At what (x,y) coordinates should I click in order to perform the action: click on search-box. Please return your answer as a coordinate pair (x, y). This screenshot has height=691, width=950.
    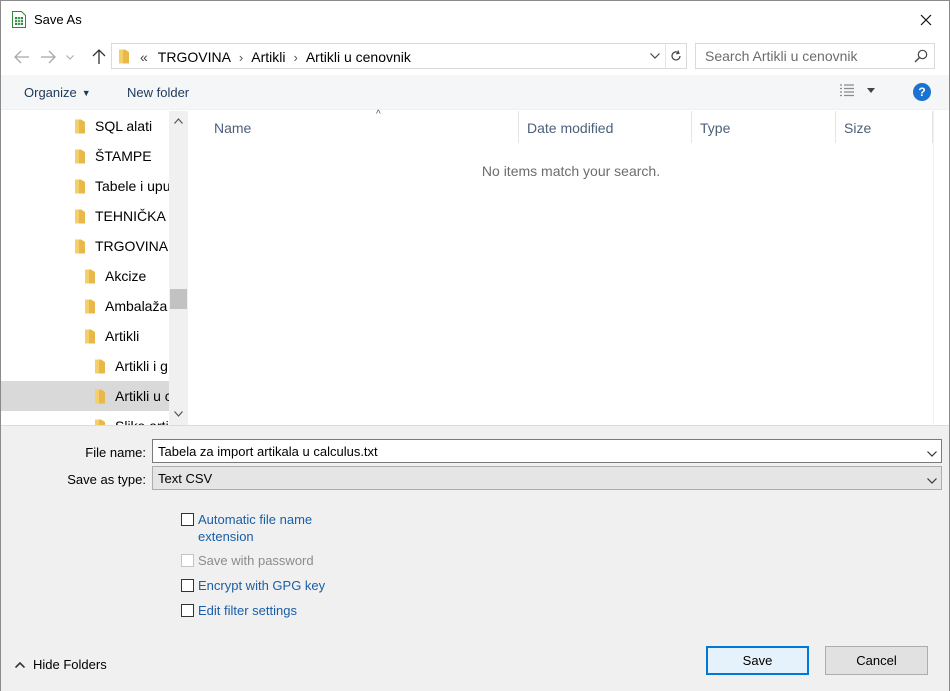
    Looking at the image, I should click on (815, 56).